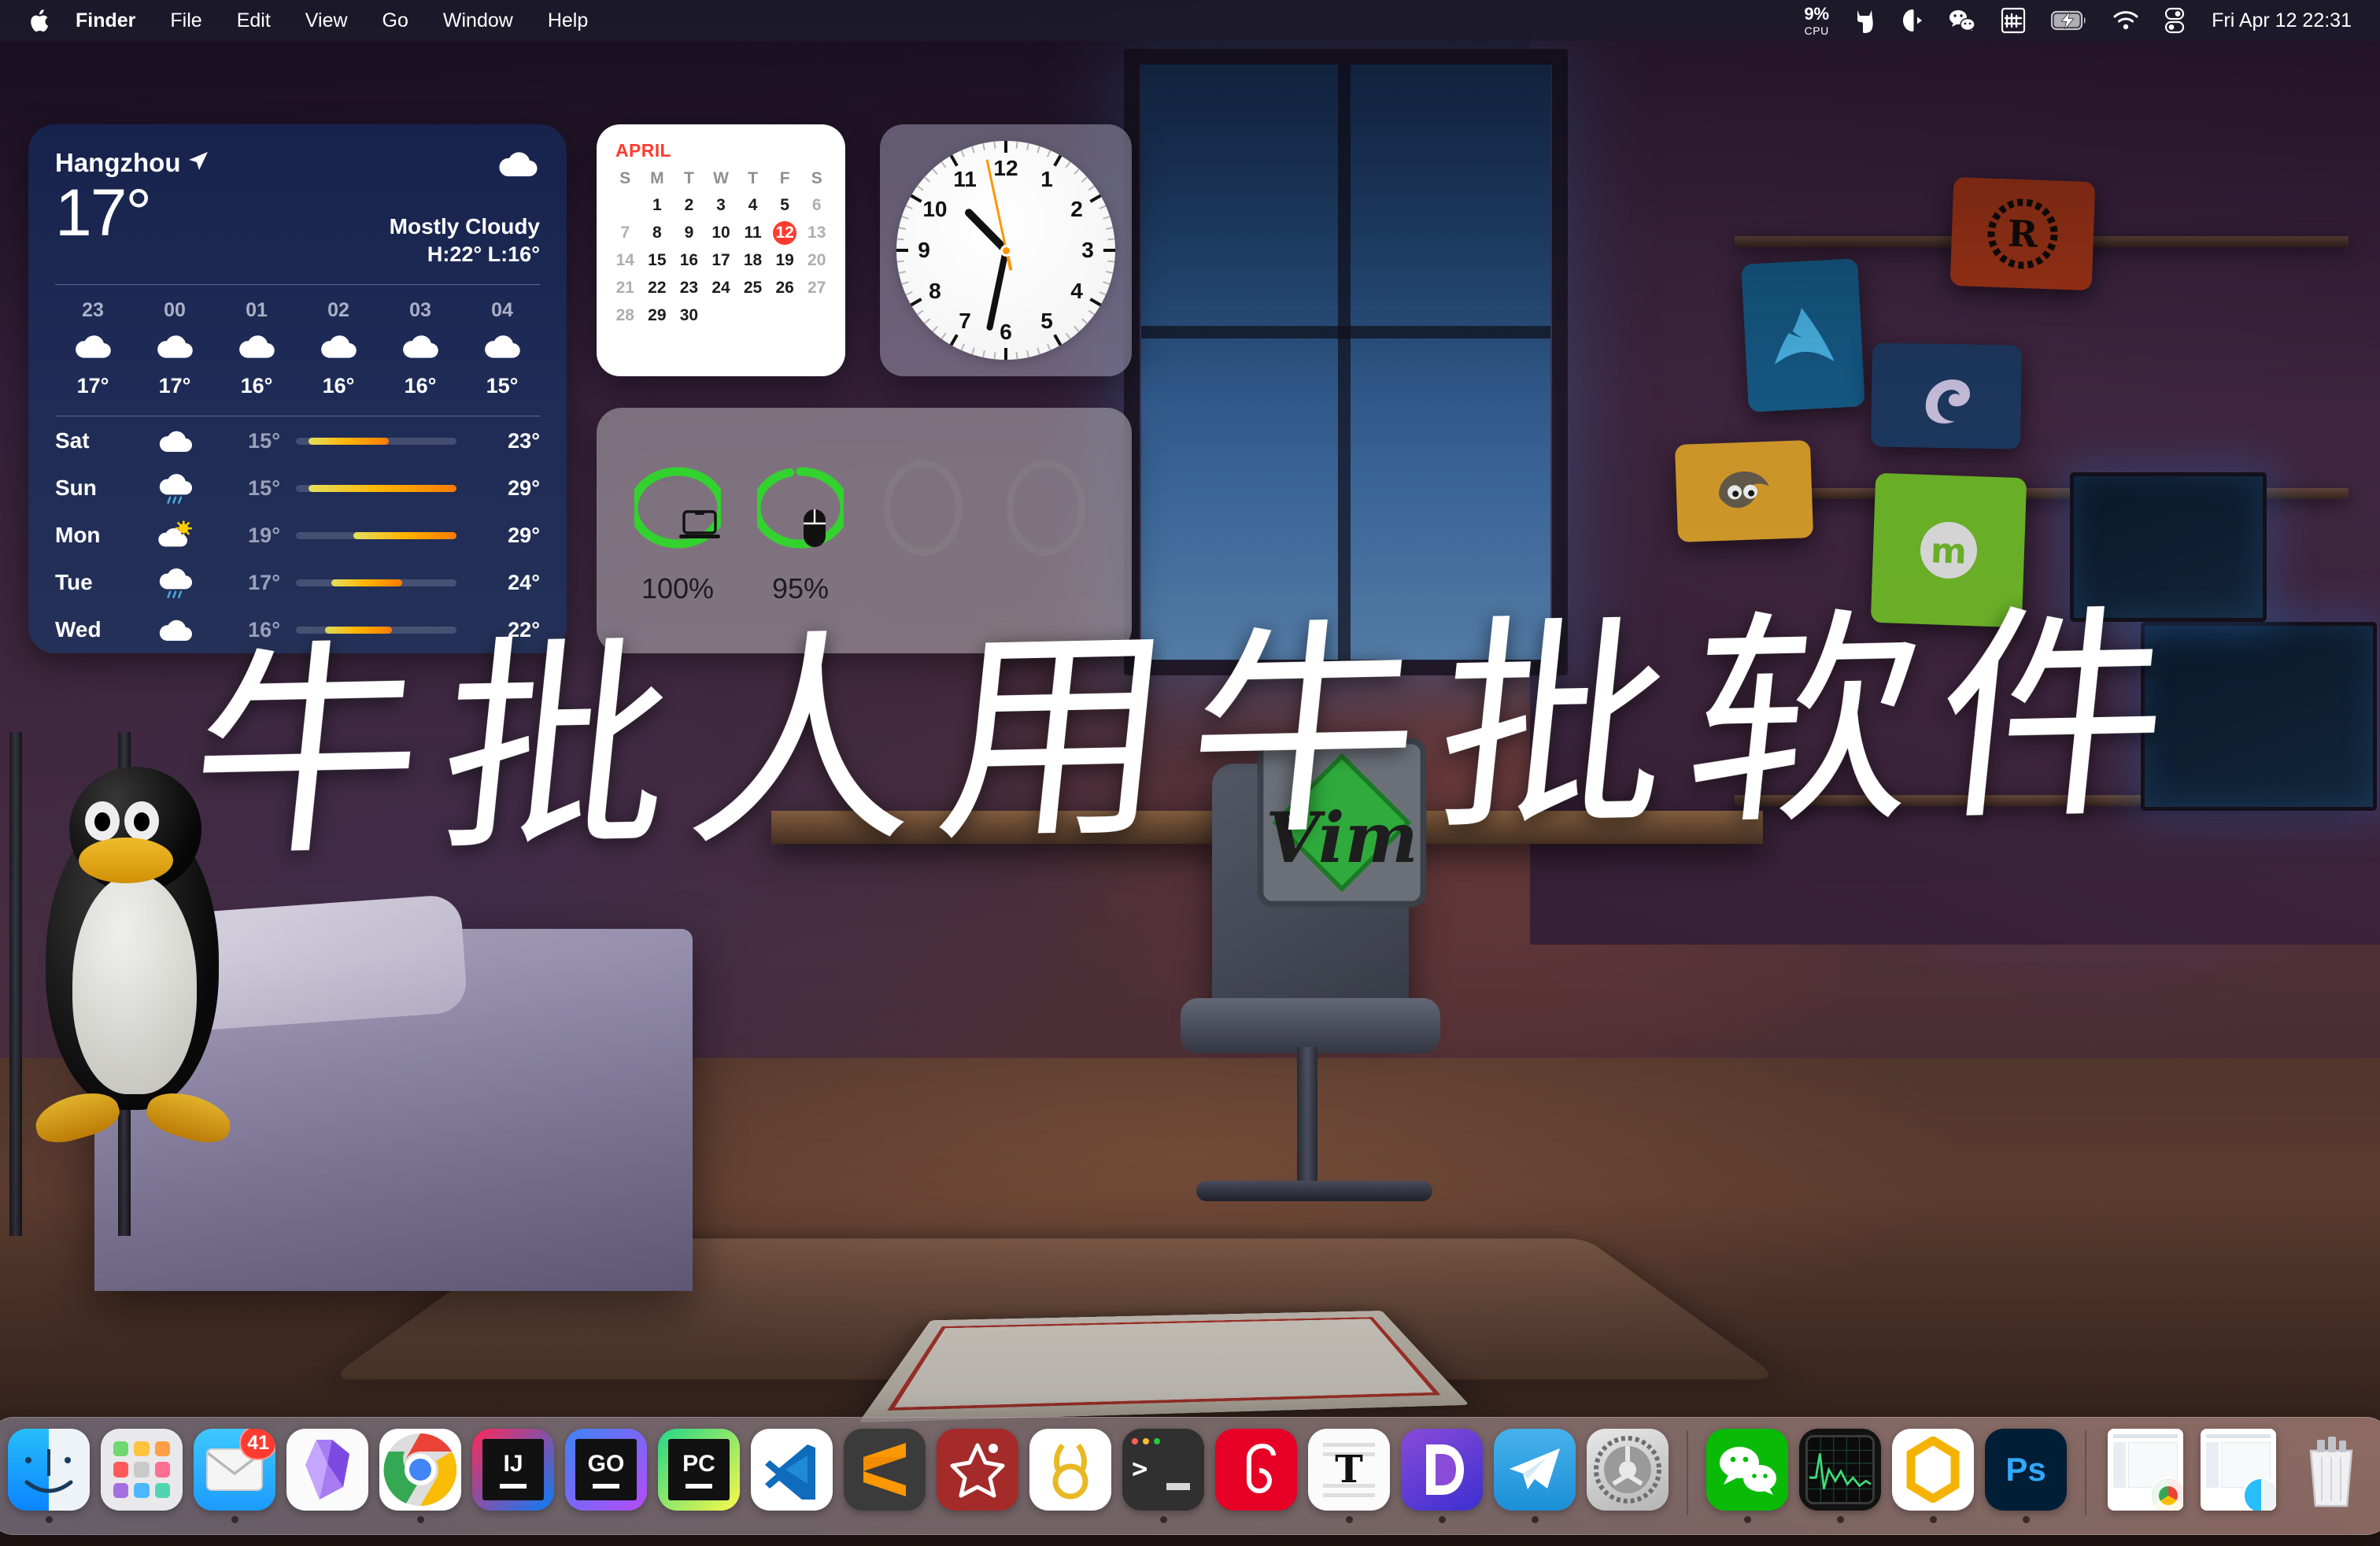 The height and width of the screenshot is (1546, 2380). I want to click on dock-item-iterm: >, so click(1163, 1474).